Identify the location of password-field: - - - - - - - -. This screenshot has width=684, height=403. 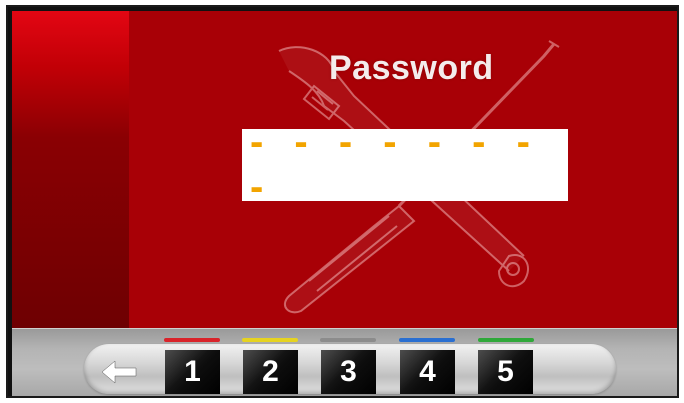
(405, 164).